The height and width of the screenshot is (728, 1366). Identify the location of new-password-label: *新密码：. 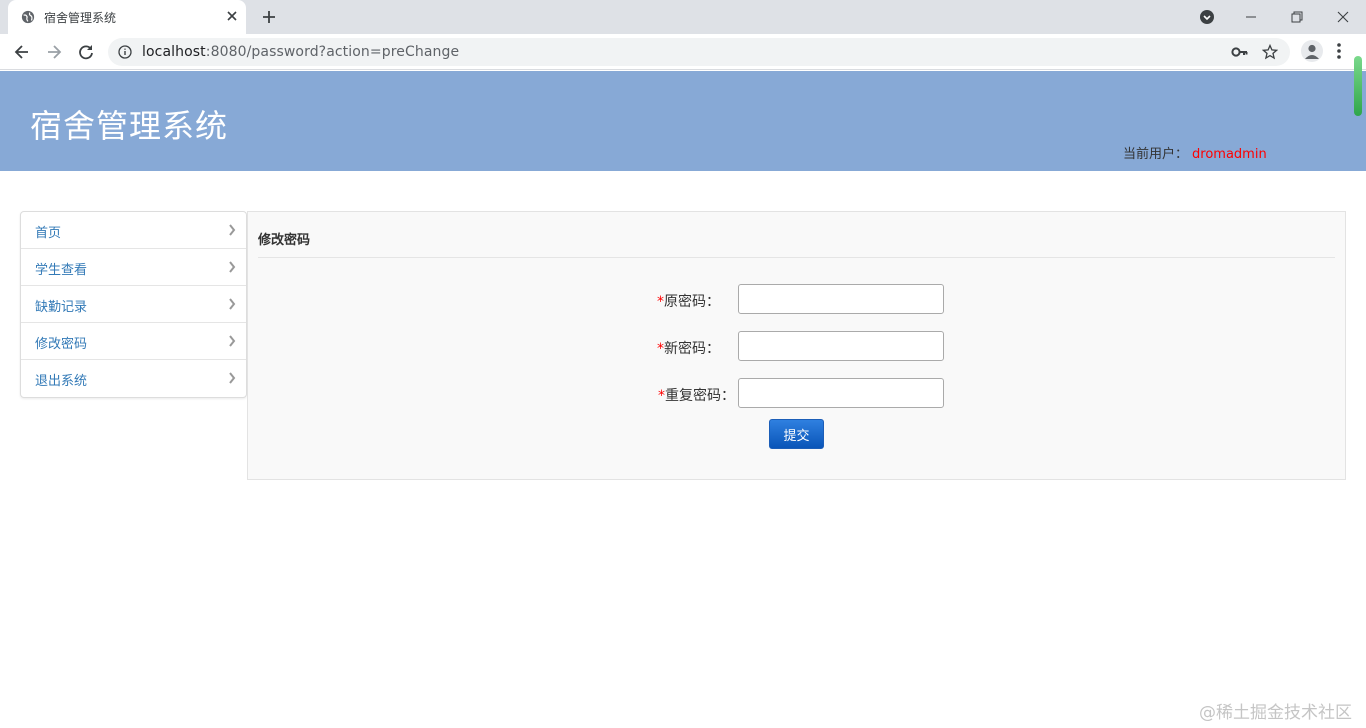
(688, 348).